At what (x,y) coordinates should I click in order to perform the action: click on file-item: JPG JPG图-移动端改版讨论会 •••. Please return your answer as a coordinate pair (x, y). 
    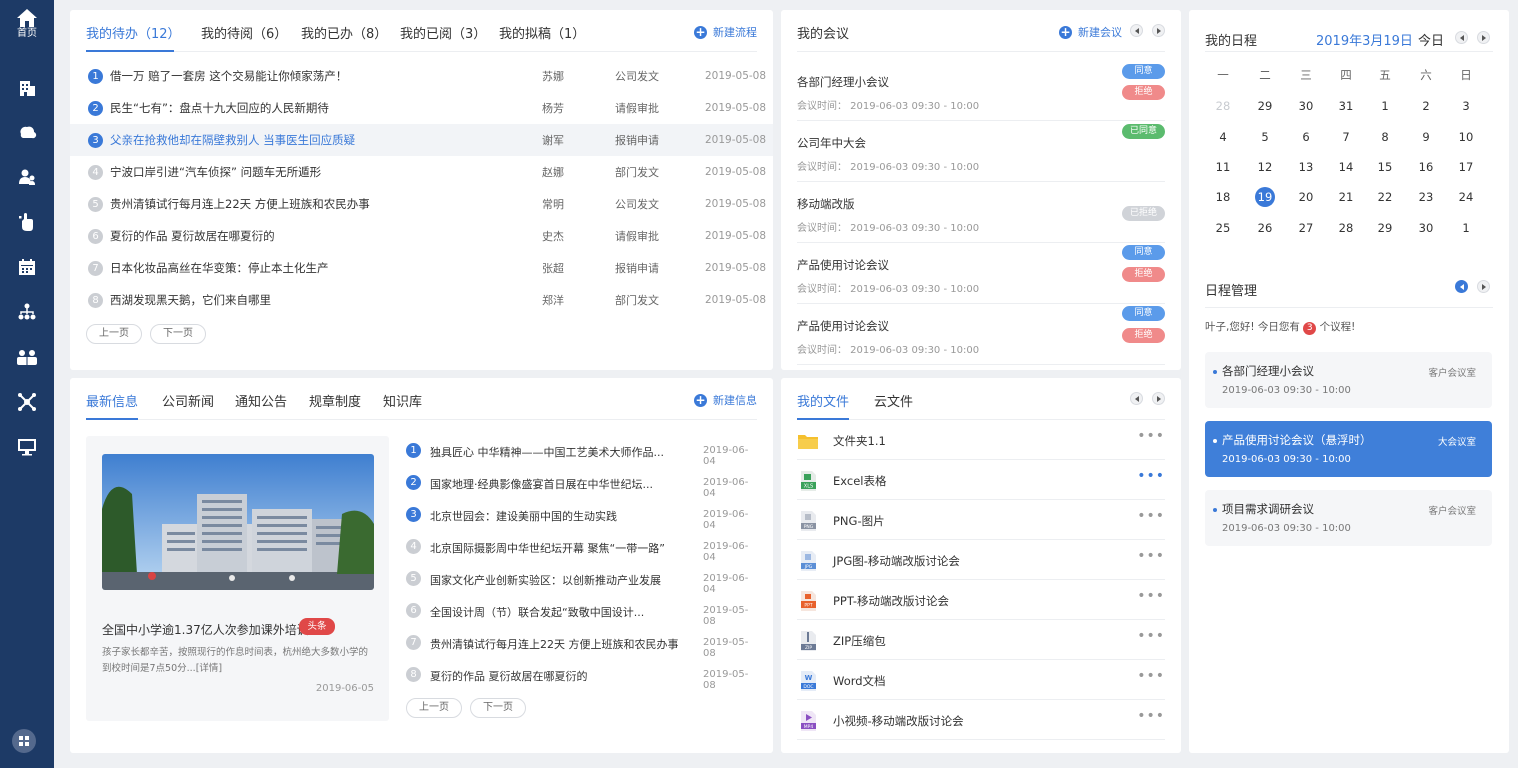
    Looking at the image, I should click on (981, 560).